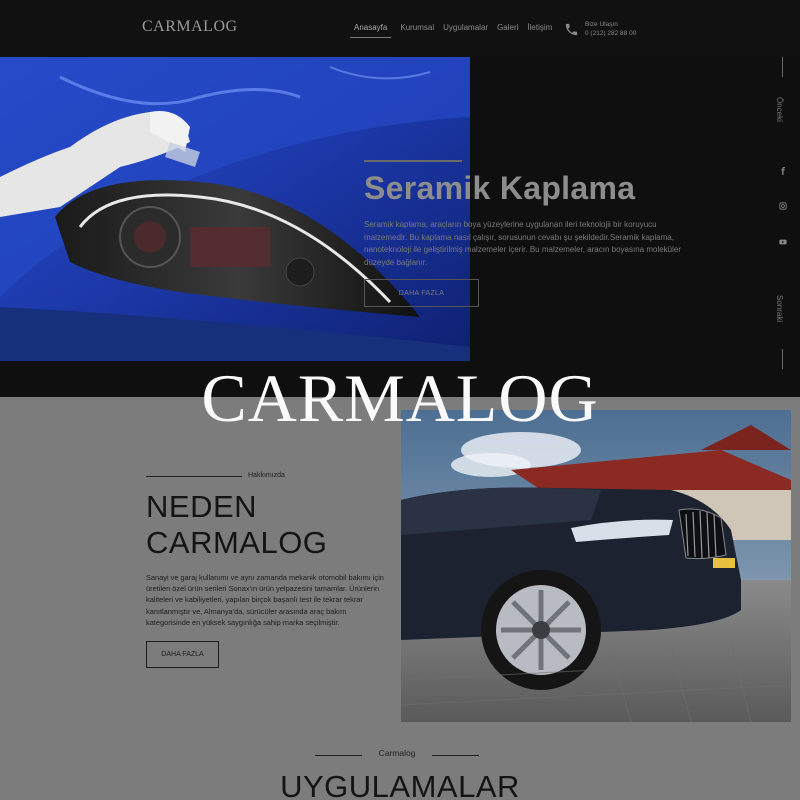  I want to click on about-label-rule, so click(194, 476).